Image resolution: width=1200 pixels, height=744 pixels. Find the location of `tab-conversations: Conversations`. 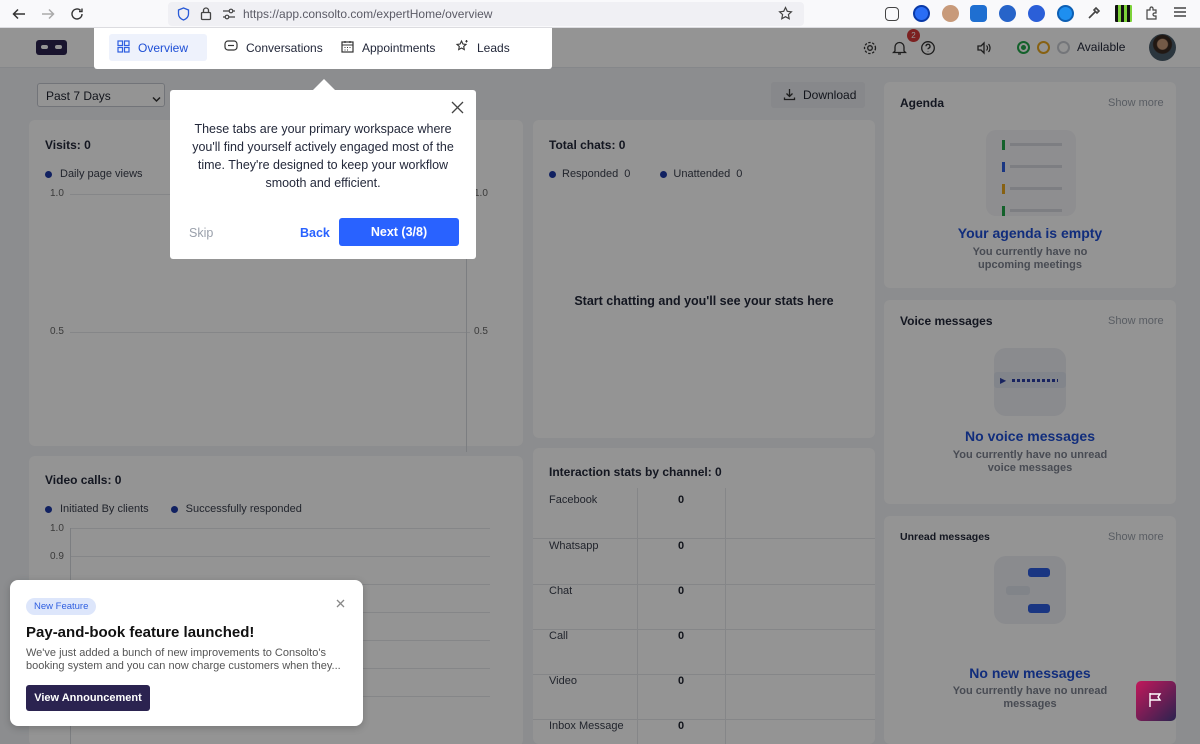

tab-conversations: Conversations is located at coordinates (273, 47).